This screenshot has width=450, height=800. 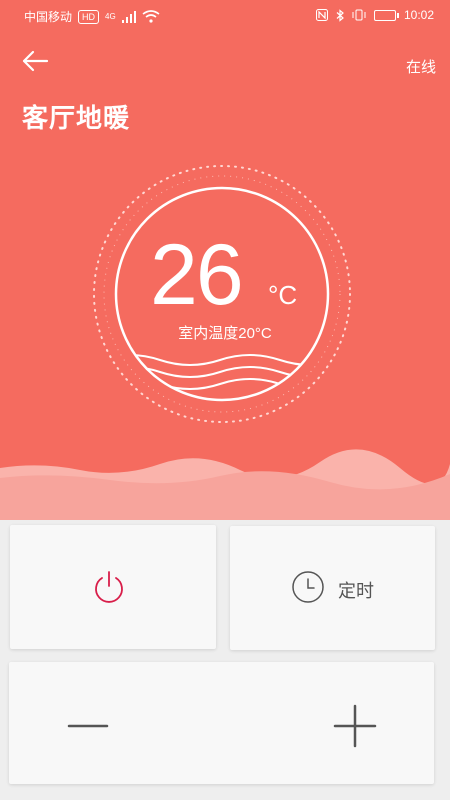 I want to click on room-temperature: 室内温度20°C, so click(x=225, y=333).